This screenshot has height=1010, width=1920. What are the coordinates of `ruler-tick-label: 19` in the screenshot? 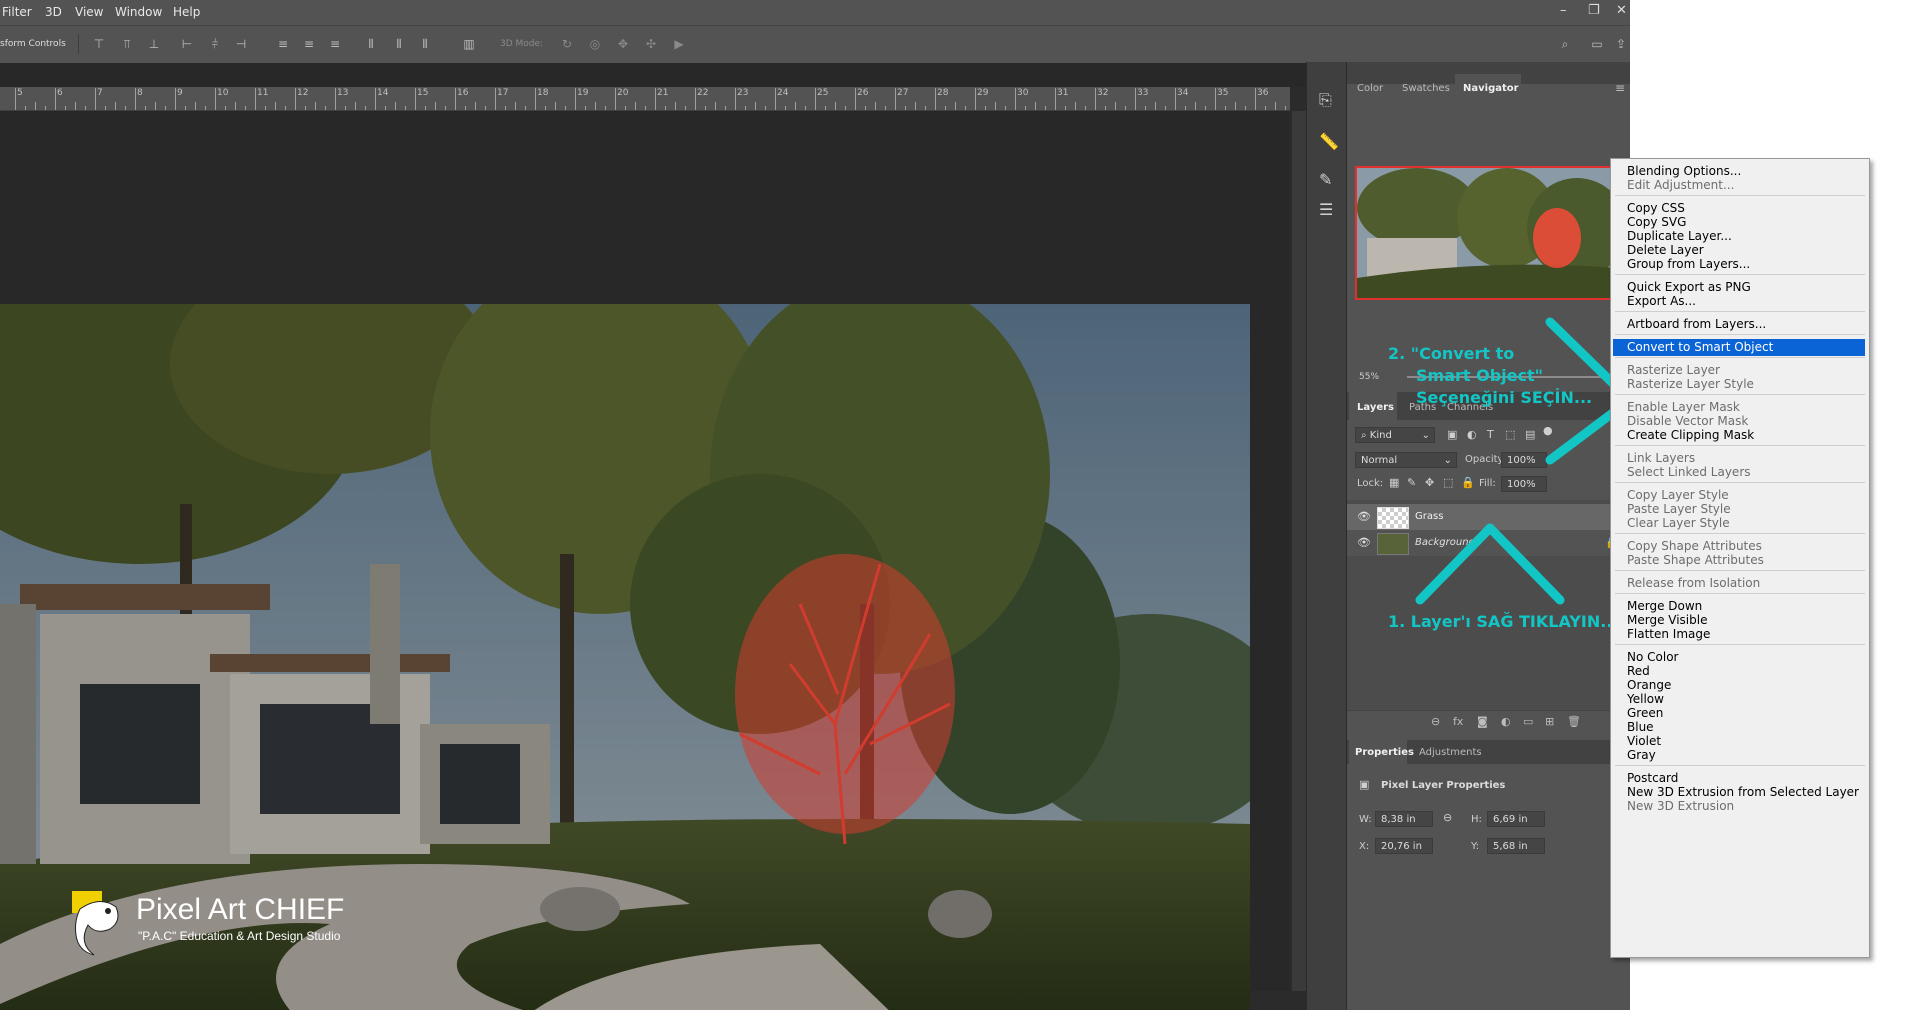 It's located at (583, 93).